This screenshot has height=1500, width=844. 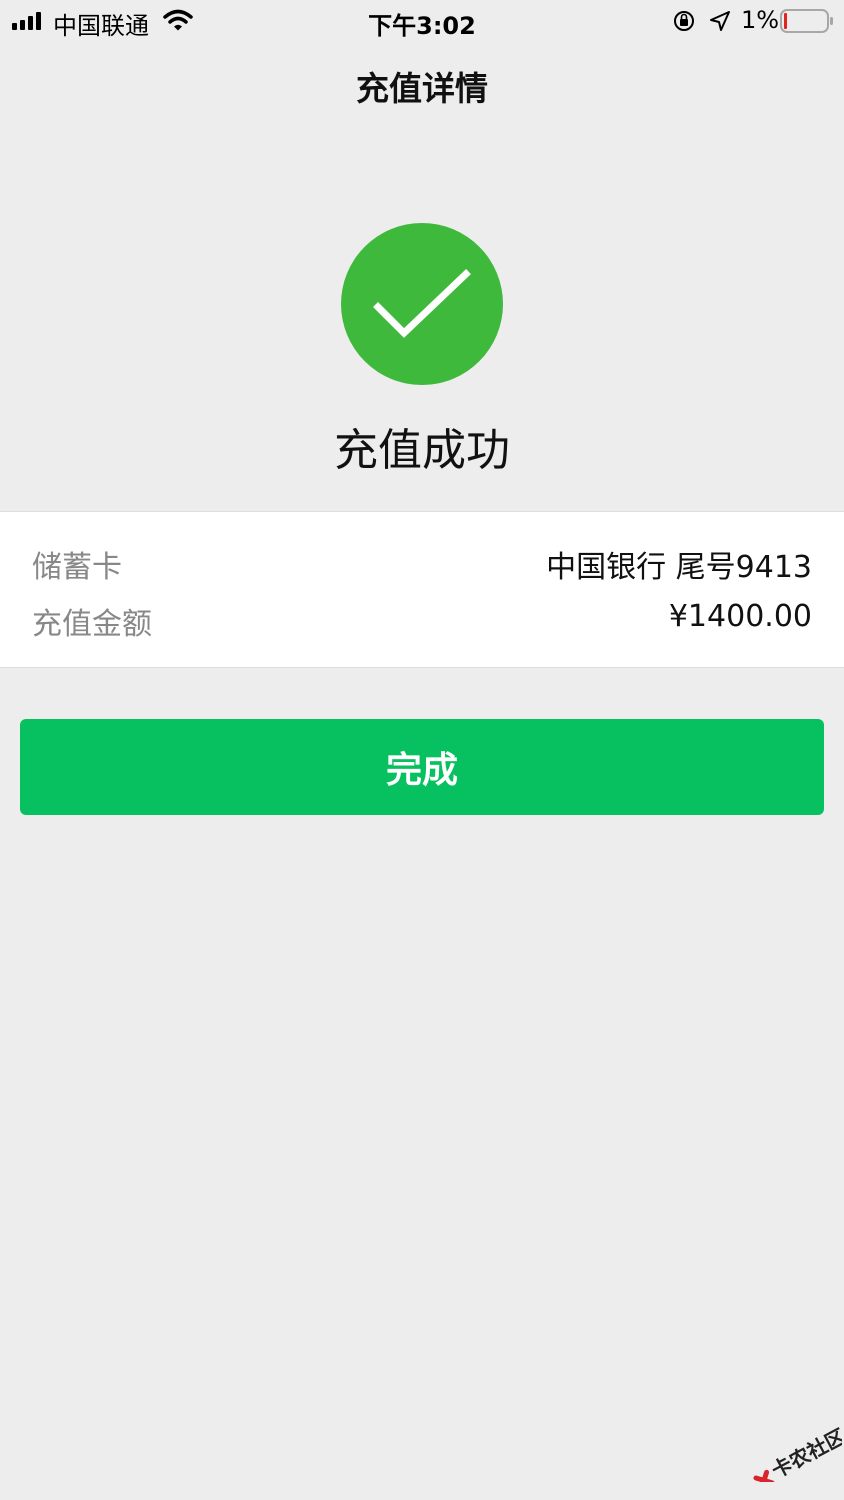 What do you see at coordinates (422, 620) in the screenshot?
I see `detail-row-amount: 充值金额 ¥1400.00` at bounding box center [422, 620].